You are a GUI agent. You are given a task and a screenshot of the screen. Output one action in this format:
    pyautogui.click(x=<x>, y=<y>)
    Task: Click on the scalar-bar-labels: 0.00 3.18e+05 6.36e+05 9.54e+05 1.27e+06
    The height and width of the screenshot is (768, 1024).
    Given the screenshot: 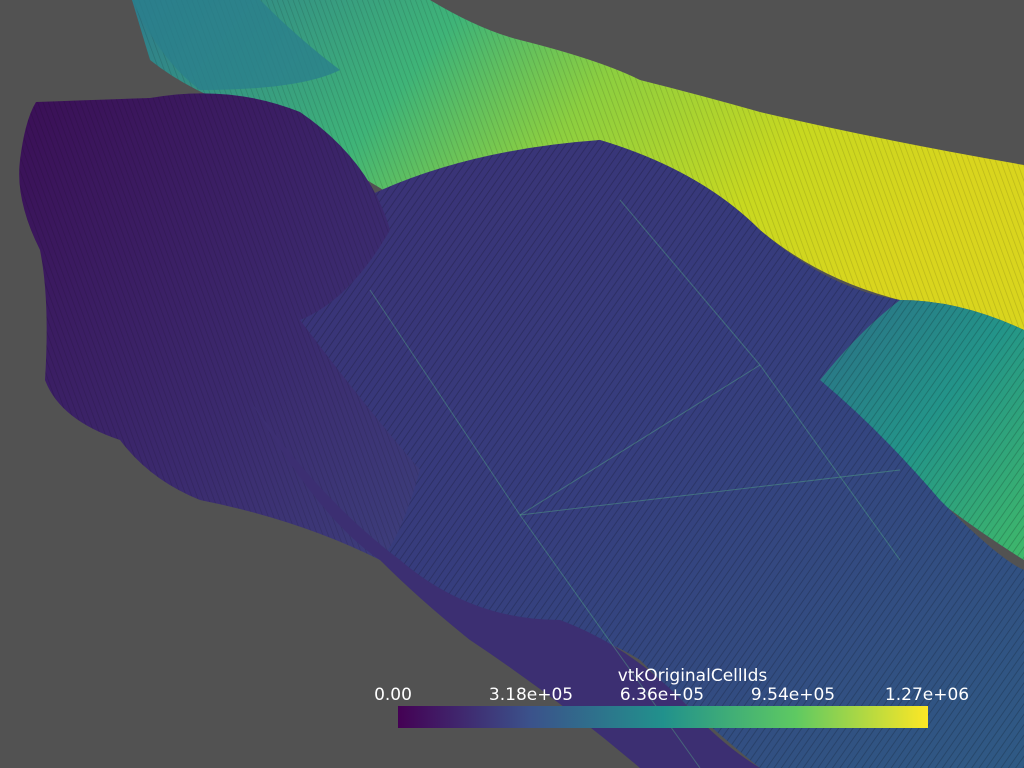 What is the action you would take?
    pyautogui.click(x=665, y=695)
    